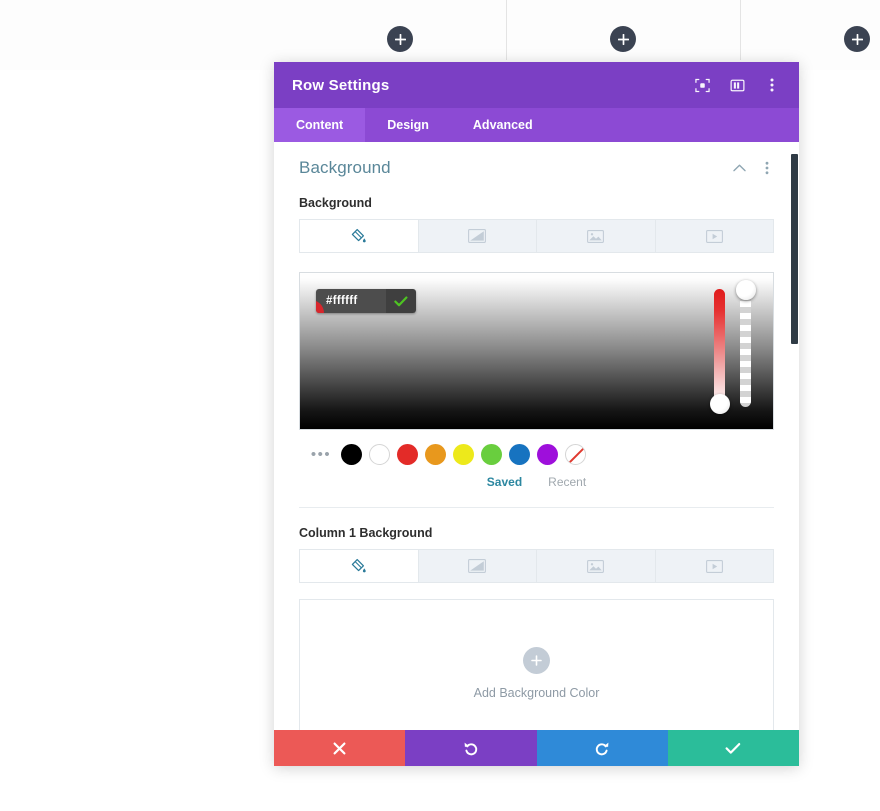  I want to click on swatch-orange, so click(435, 454).